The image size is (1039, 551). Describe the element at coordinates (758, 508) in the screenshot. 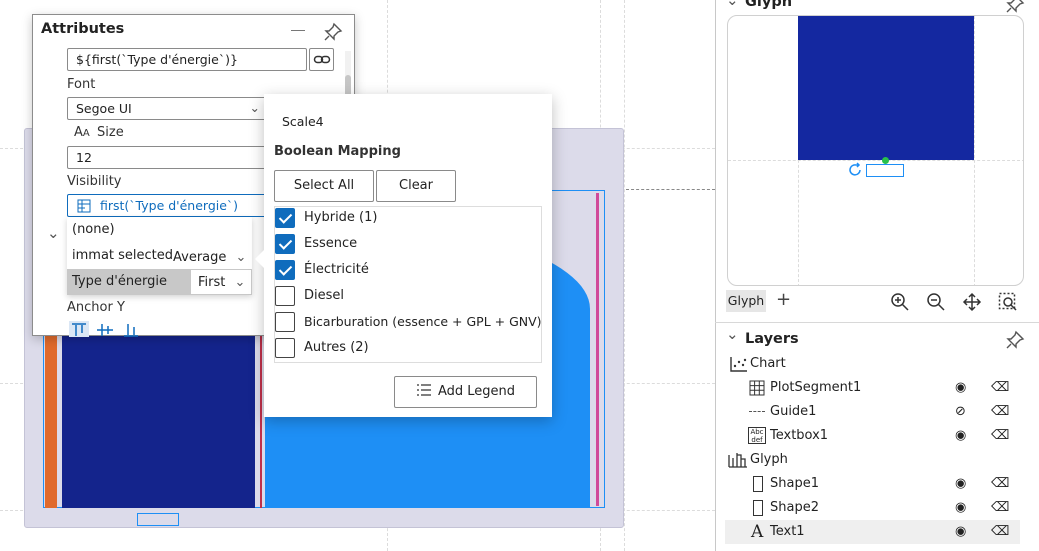

I see `rect-shape-icon` at that location.